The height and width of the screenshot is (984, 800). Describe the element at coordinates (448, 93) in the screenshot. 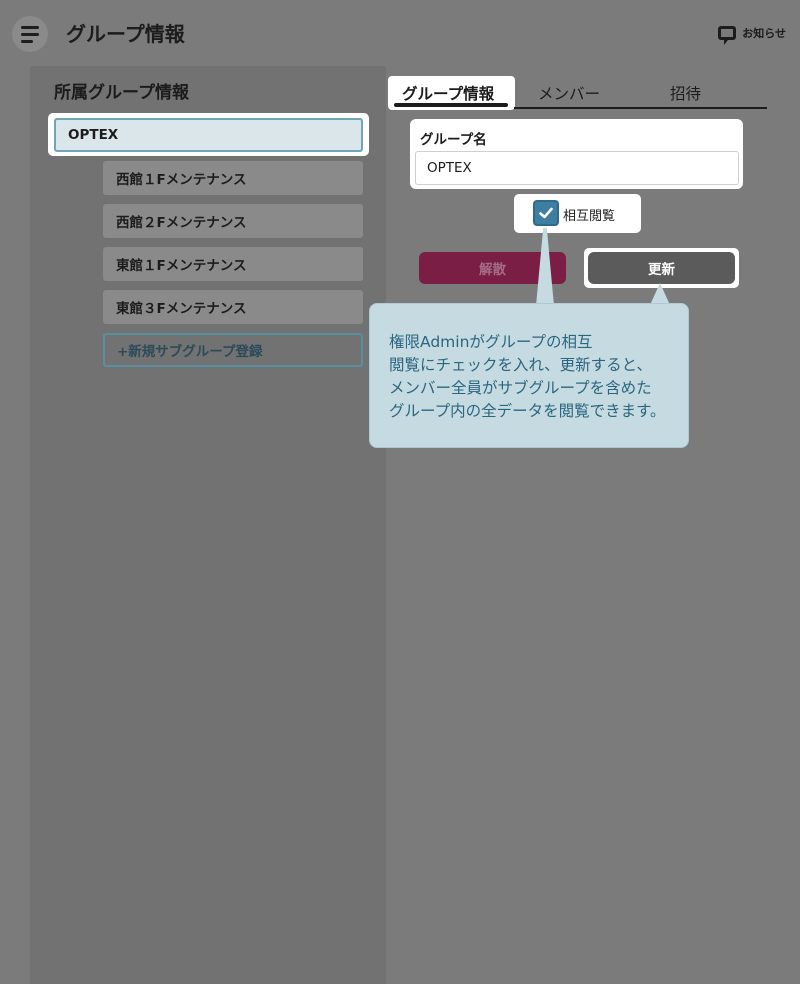

I see `tab-group-info: グループ情報` at that location.